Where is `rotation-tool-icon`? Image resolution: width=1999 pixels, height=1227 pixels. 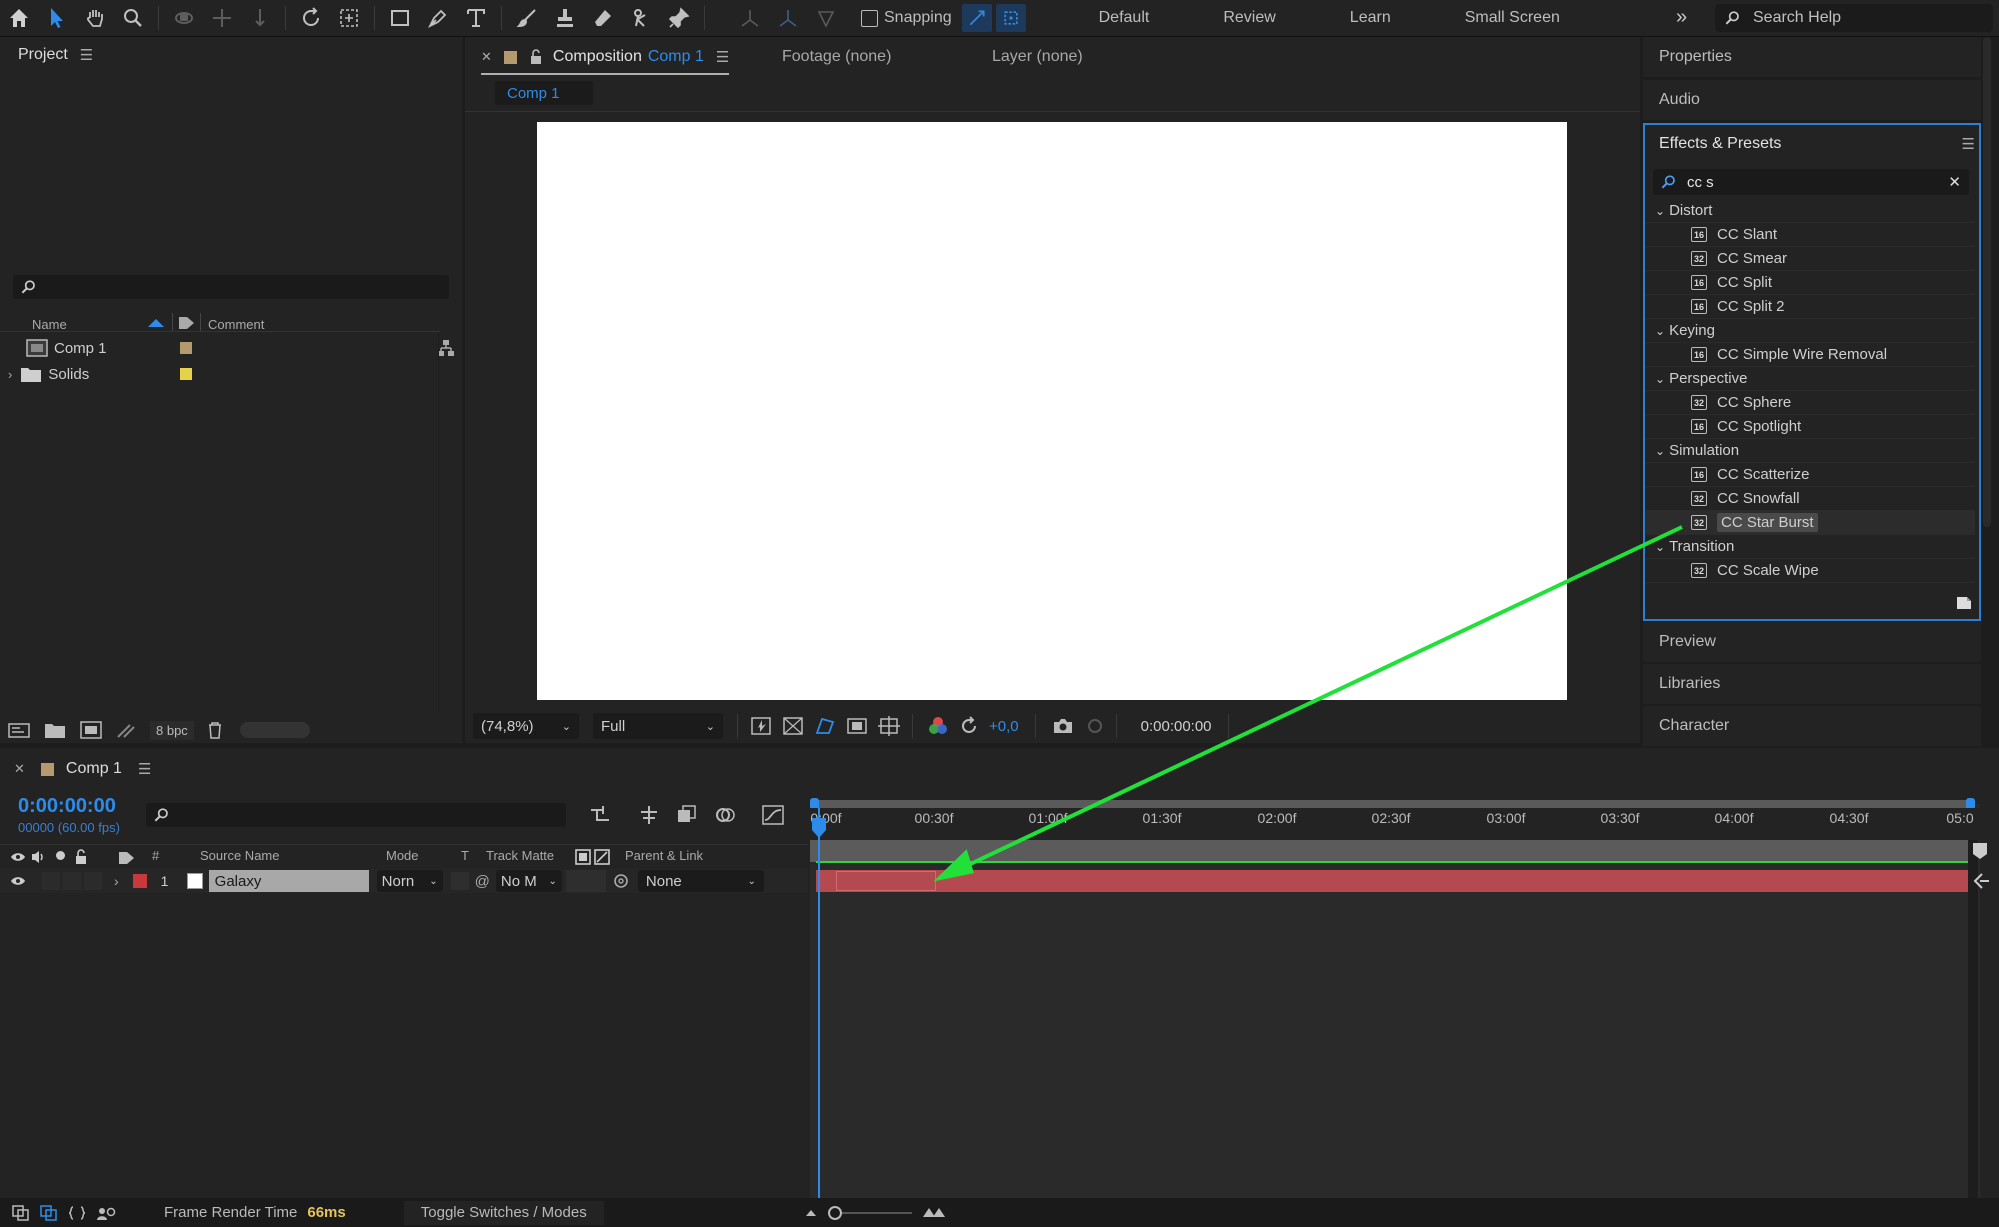 rotation-tool-icon is located at coordinates (311, 18).